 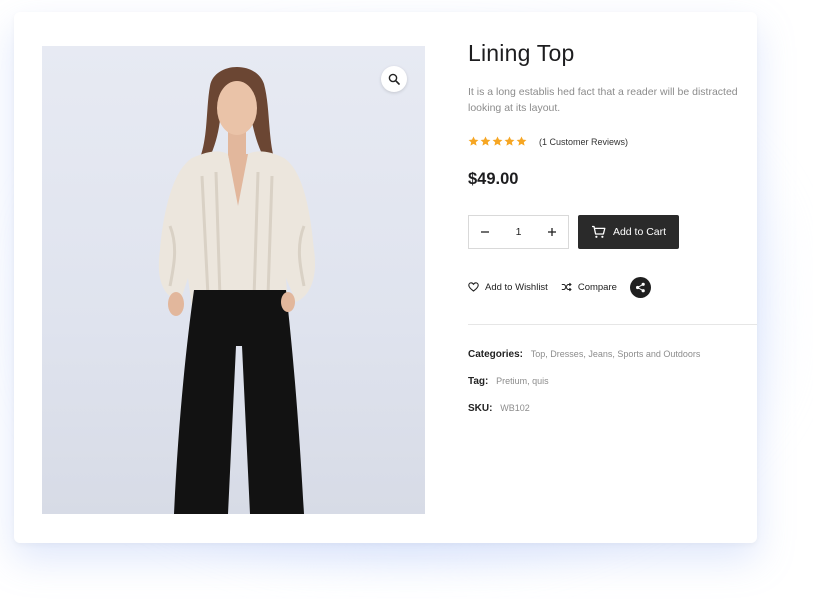 I want to click on categories-label: Categories:, so click(x=496, y=354).